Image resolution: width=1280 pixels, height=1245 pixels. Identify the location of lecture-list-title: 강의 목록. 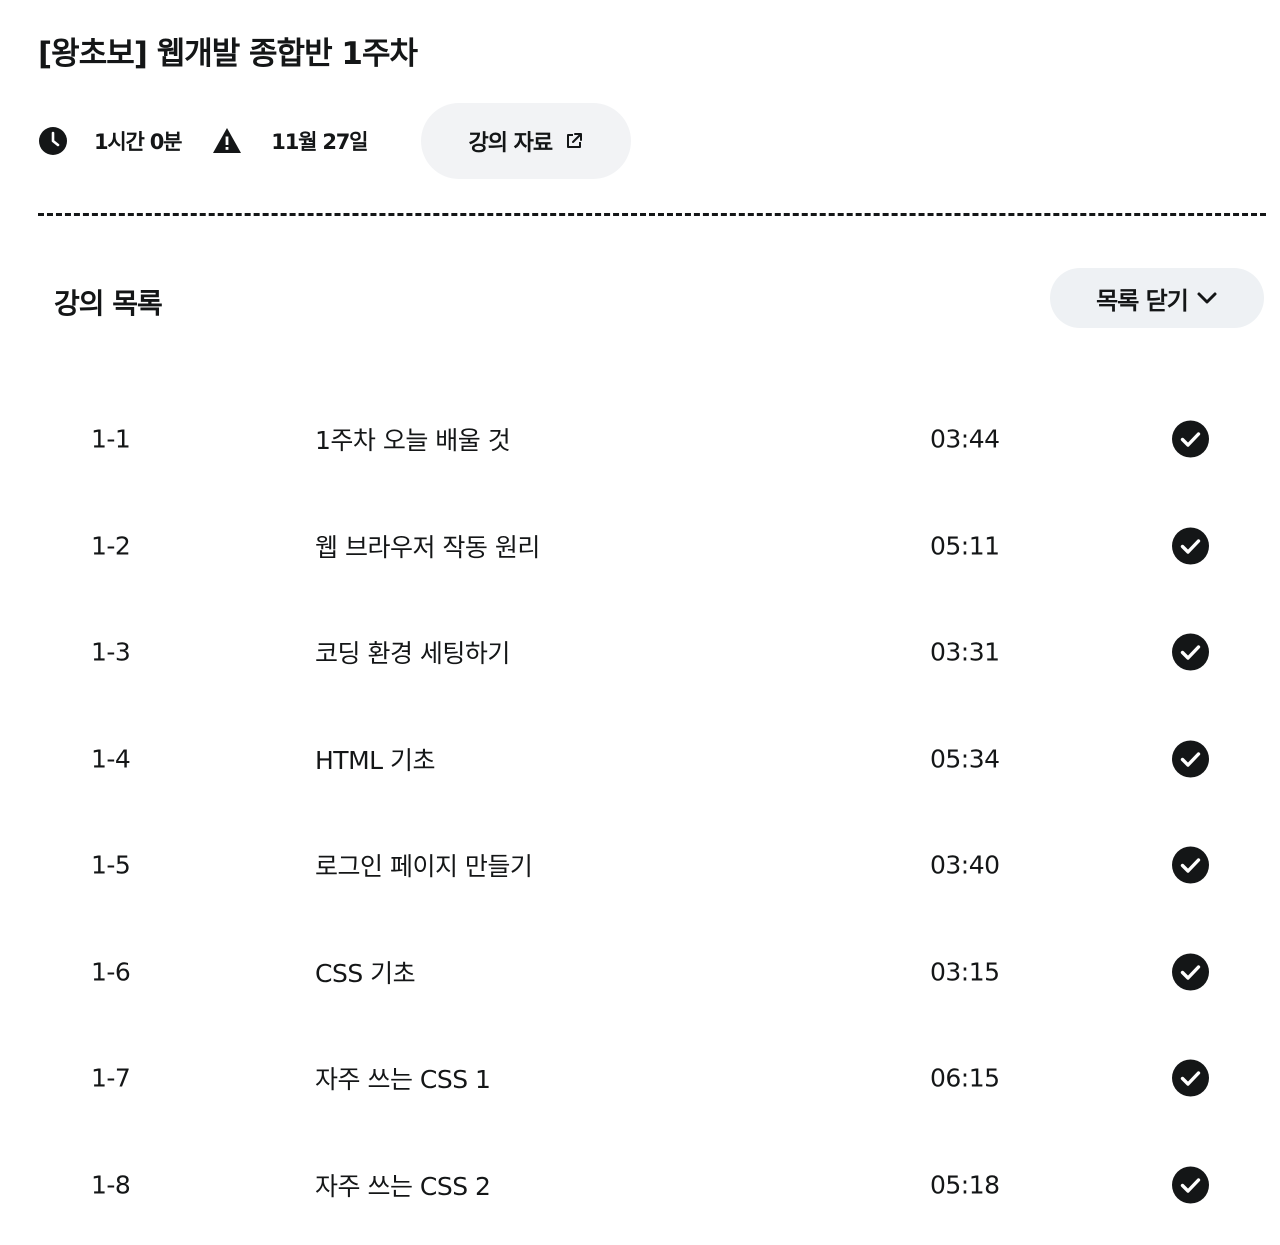
(108, 303).